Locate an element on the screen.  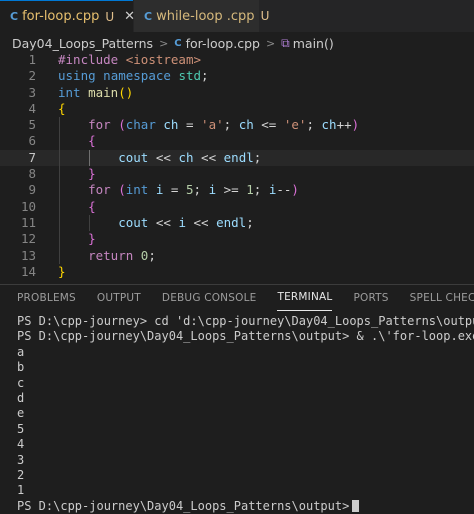
code-line: 3 int main() is located at coordinates (237, 93).